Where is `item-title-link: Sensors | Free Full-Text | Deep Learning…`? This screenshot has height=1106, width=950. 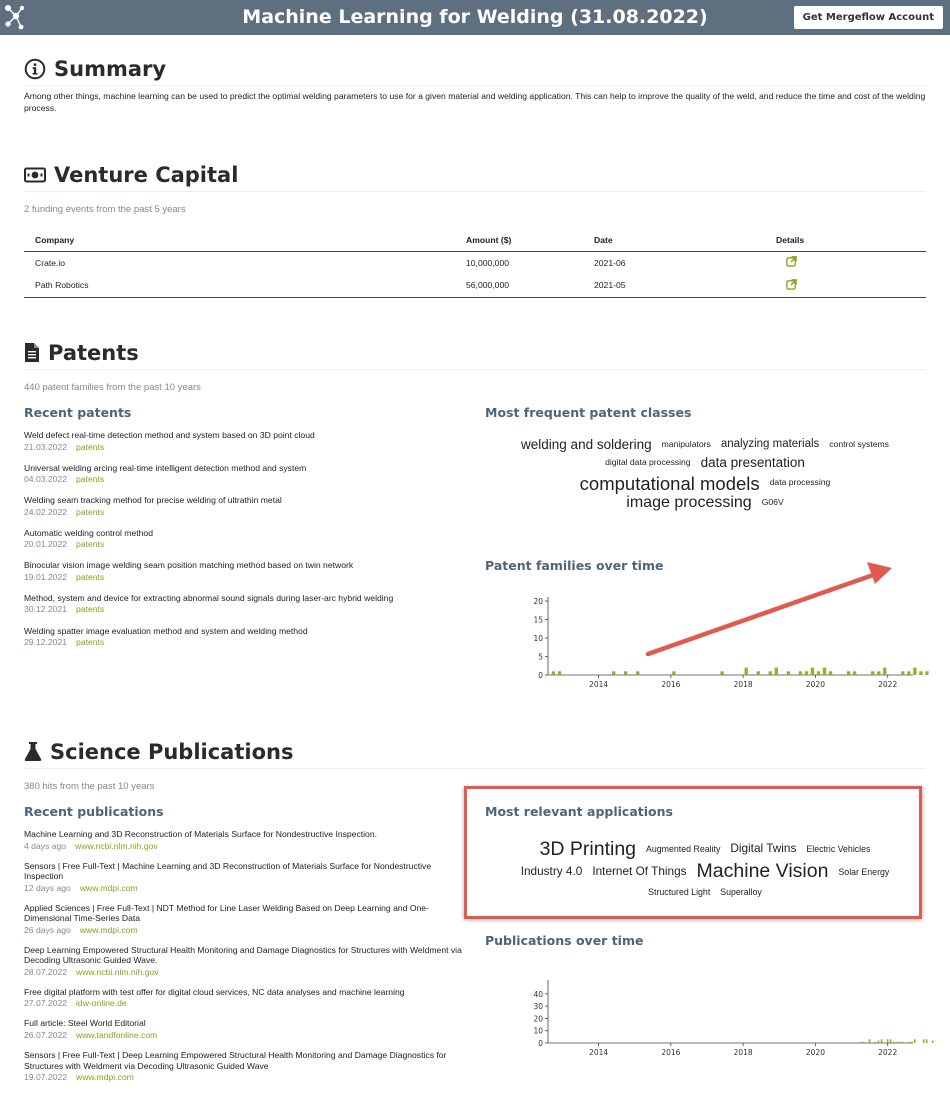
item-title-link: Sensors | Free Full-Text | Deep Learning… is located at coordinates (244, 1060).